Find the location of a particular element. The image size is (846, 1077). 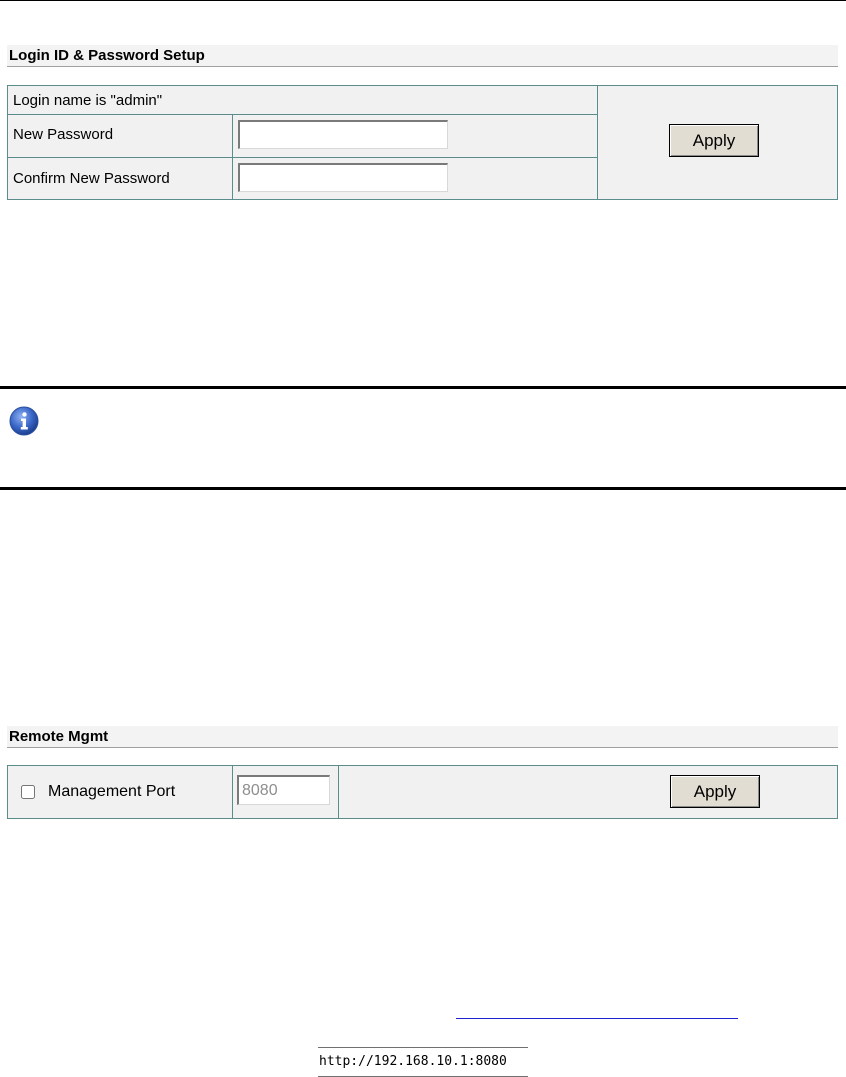

remote-mgmt-title: Remote Mgmt is located at coordinates (422, 737).